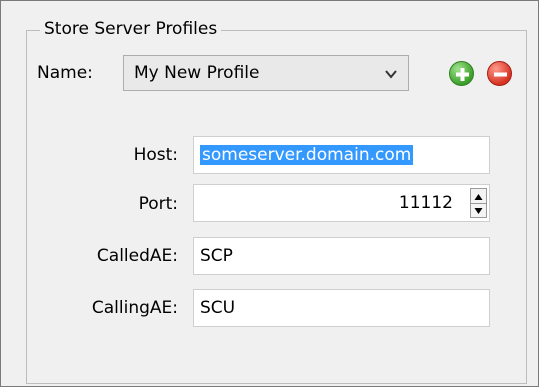 The width and height of the screenshot is (539, 387). I want to click on called-ae-value: SCP, so click(216, 256).